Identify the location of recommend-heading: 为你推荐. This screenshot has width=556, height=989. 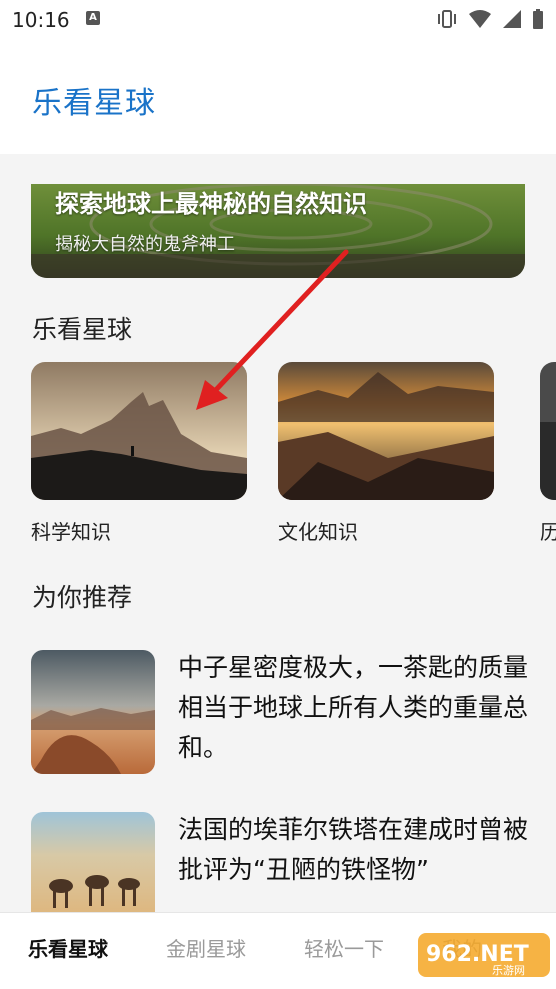
(82, 597).